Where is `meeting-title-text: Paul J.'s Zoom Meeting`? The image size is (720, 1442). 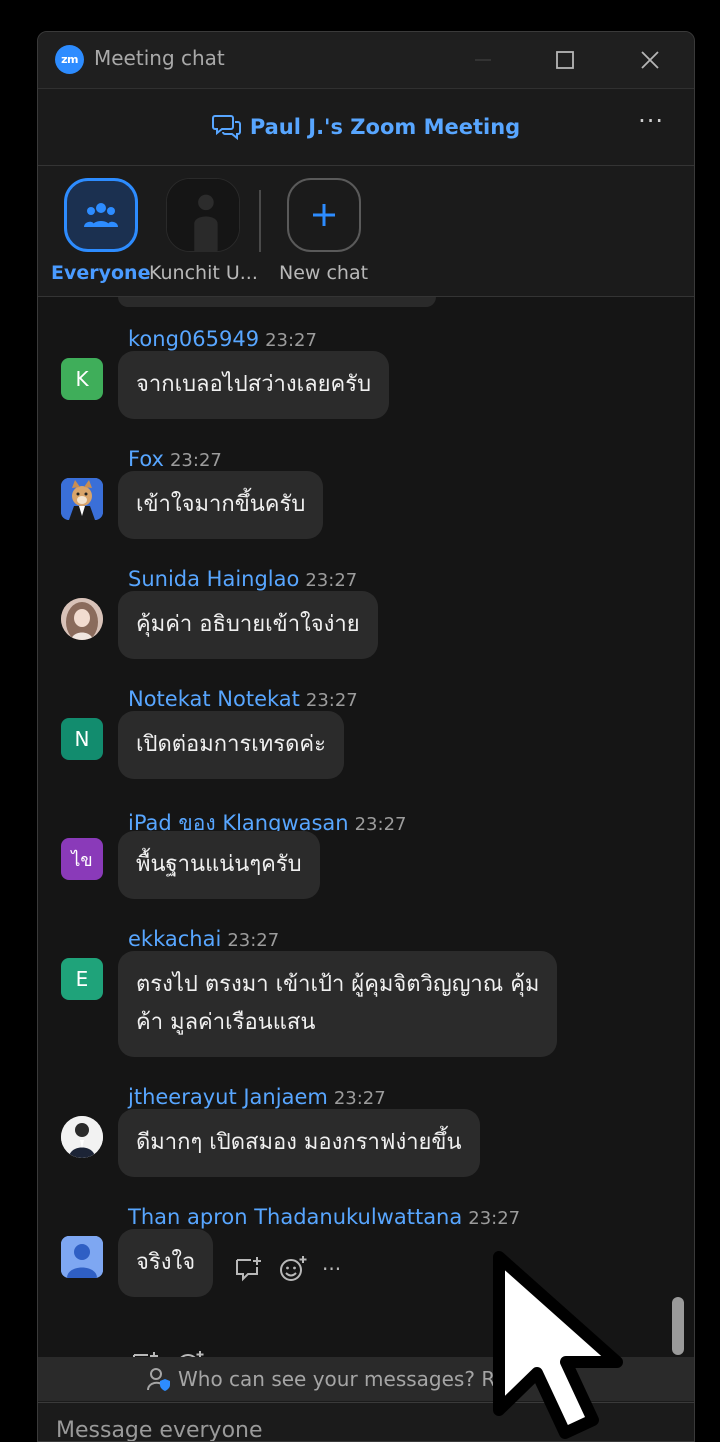 meeting-title-text: Paul J.'s Zoom Meeting is located at coordinates (385, 127).